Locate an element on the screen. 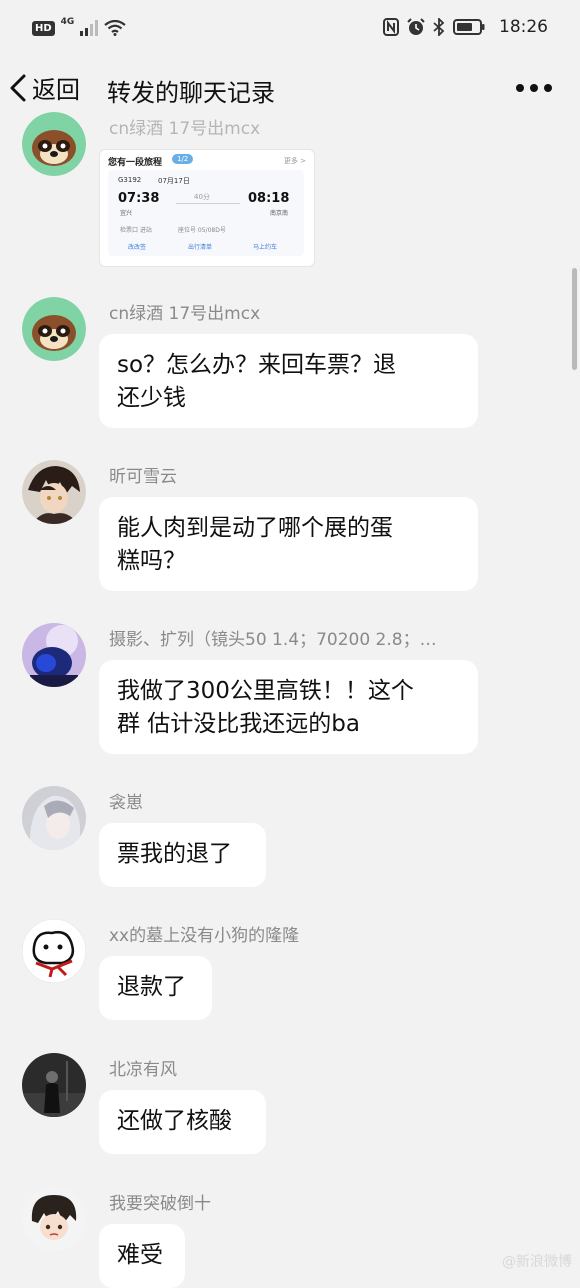  seat-info: 座位号 05/08D号 is located at coordinates (202, 230).